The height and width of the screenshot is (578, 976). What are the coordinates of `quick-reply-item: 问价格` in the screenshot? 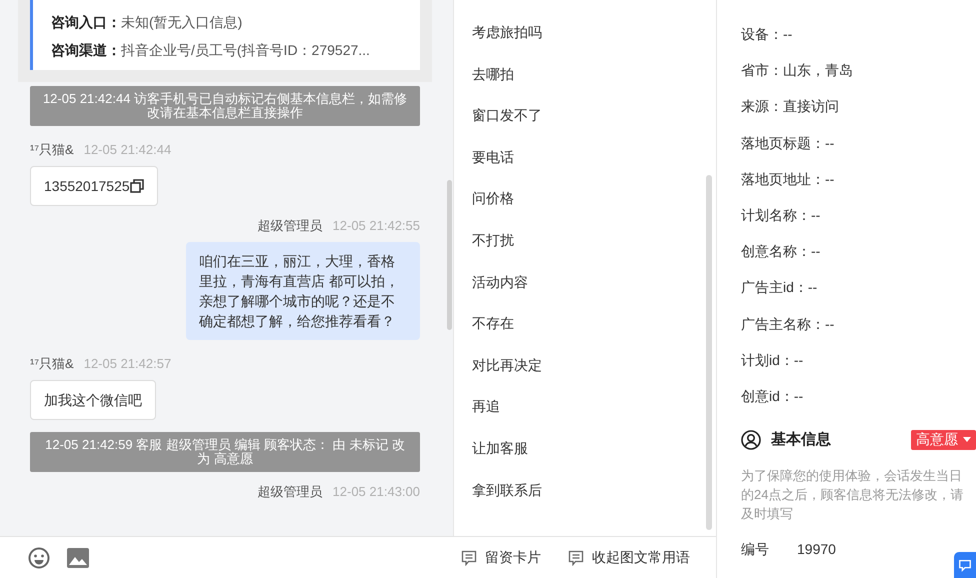 It's located at (585, 198).